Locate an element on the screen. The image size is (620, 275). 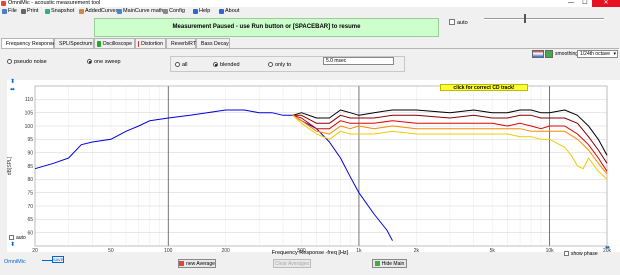
print-icon is located at coordinates (23, 11).